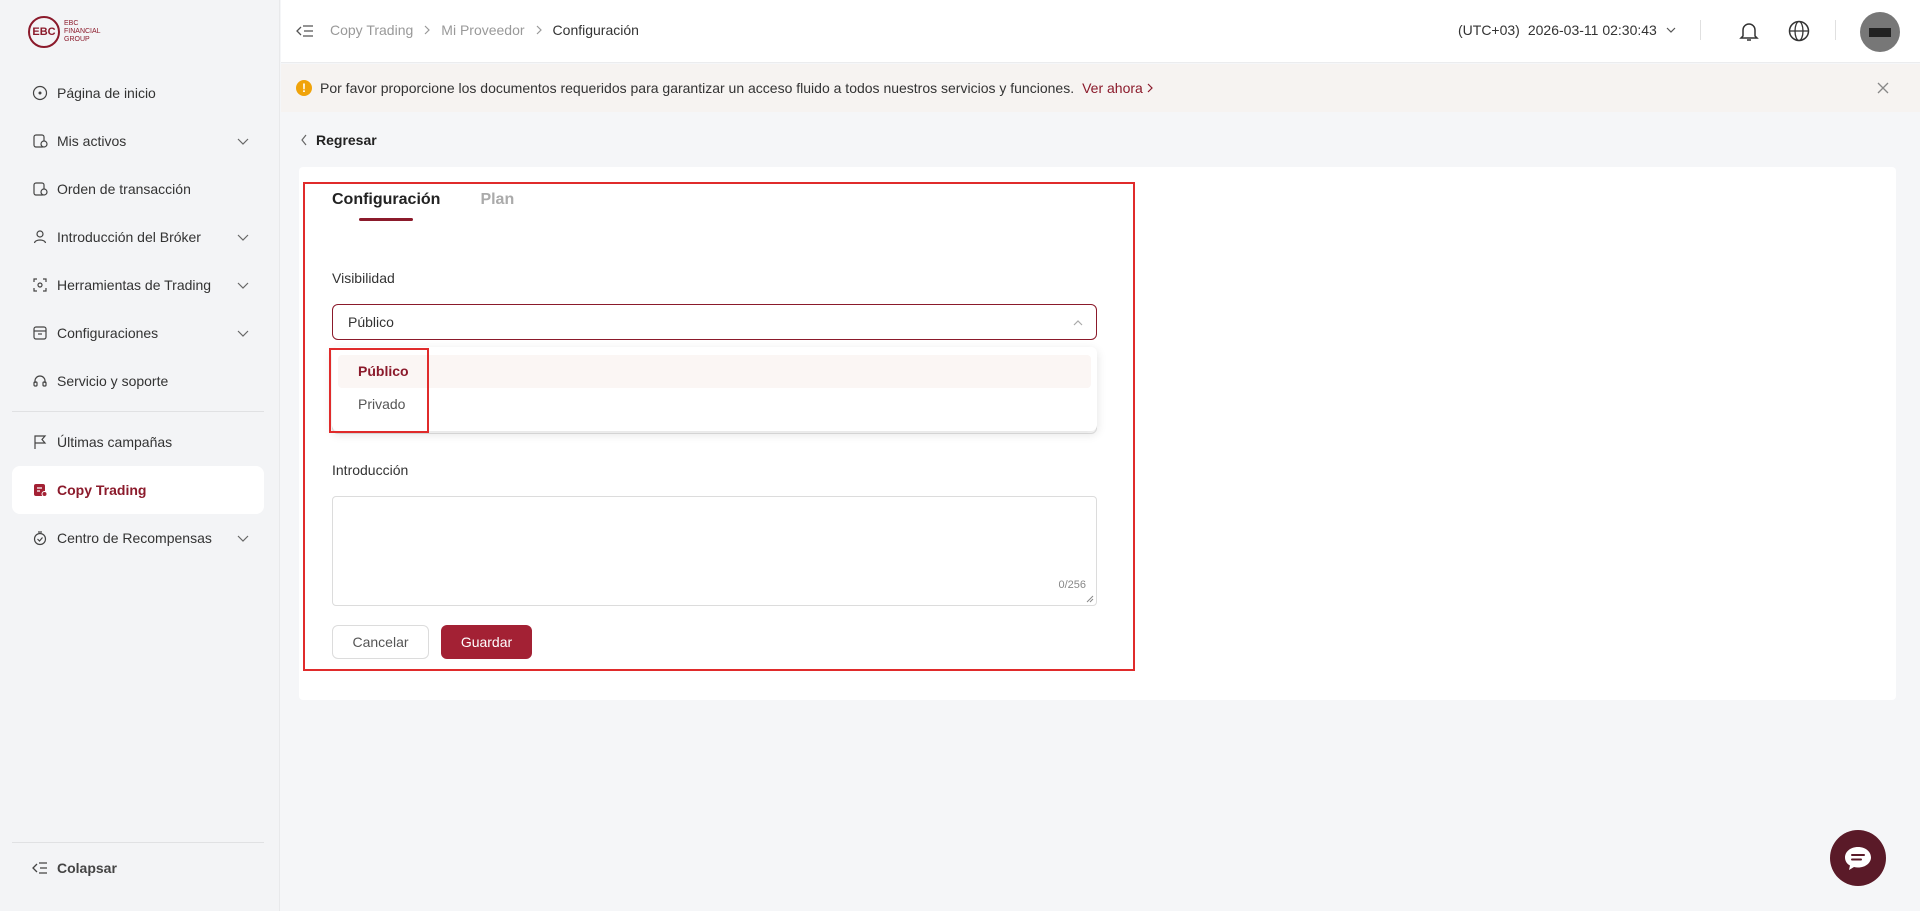 Image resolution: width=1920 pixels, height=911 pixels. I want to click on sidebar-item-copy-trading: Copy Trading, so click(138, 490).